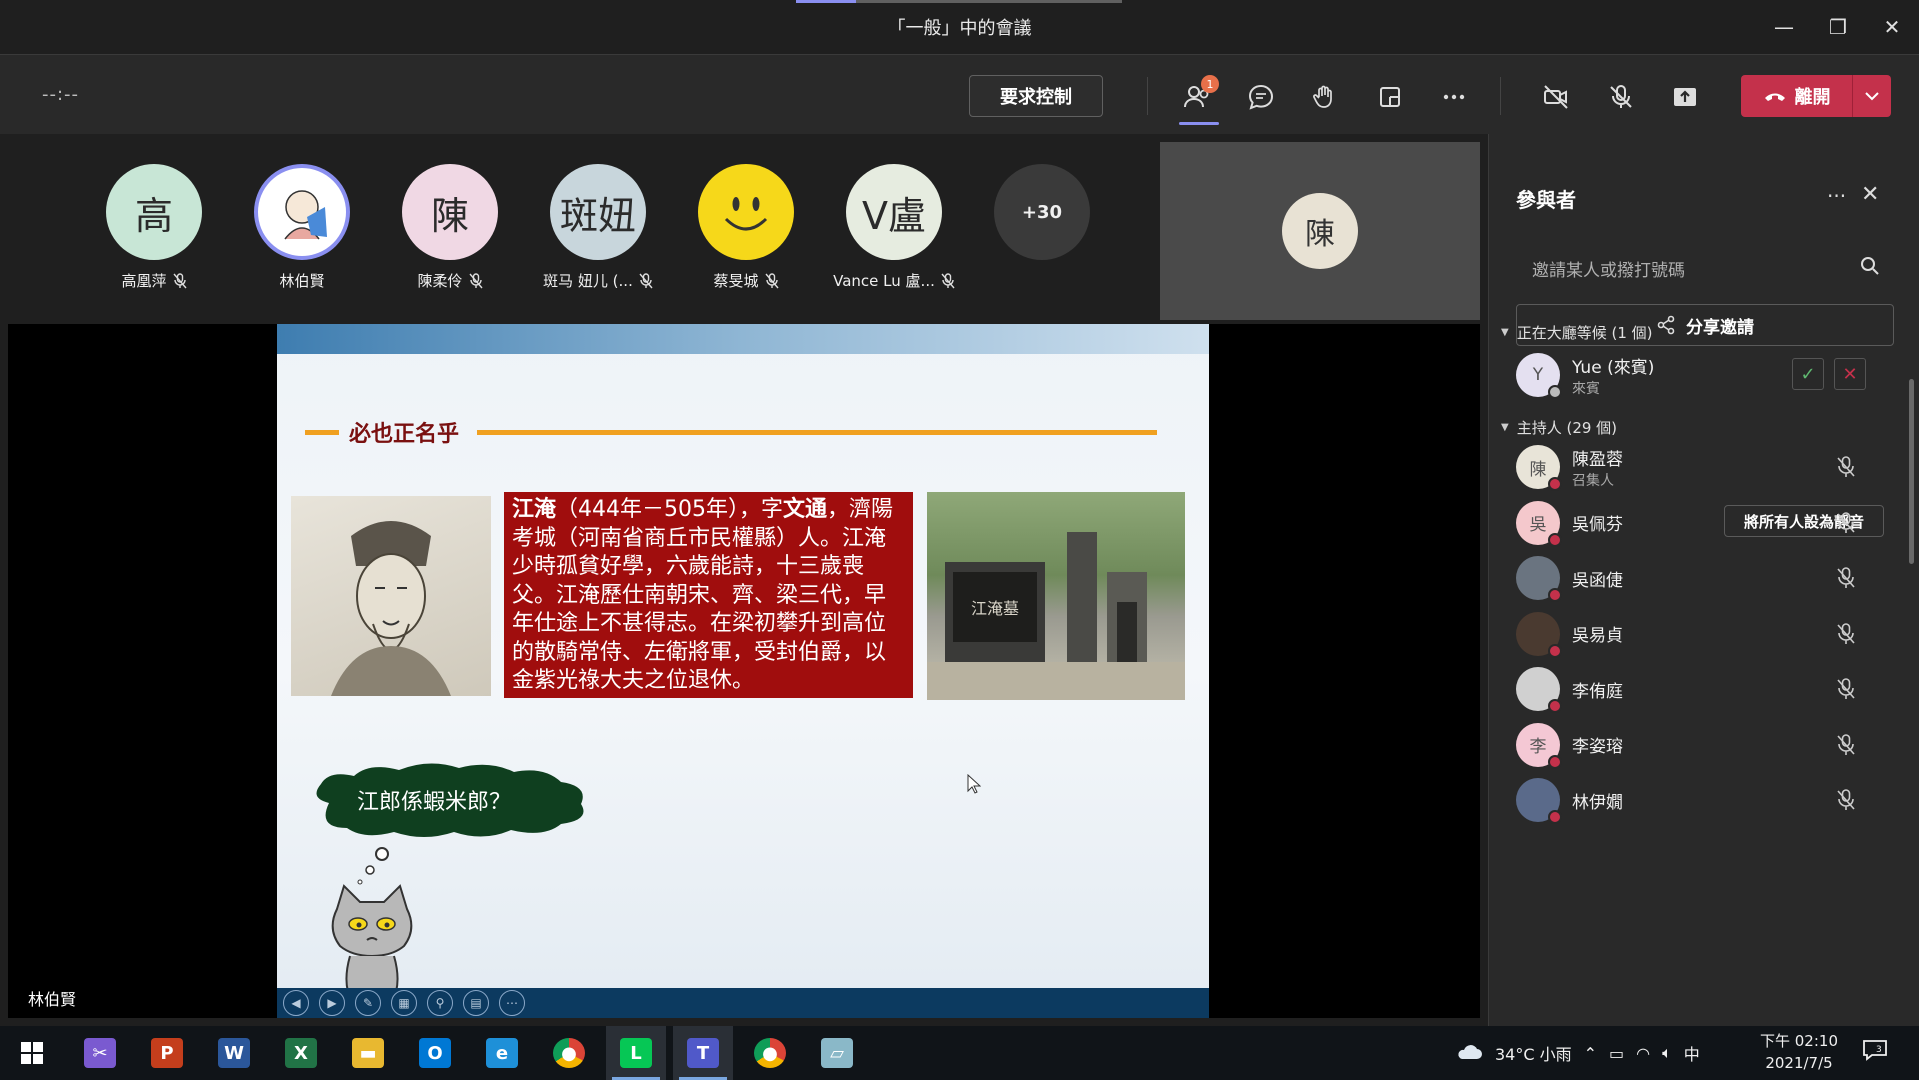  I want to click on taskbar-app-outlook: O, so click(435, 1053).